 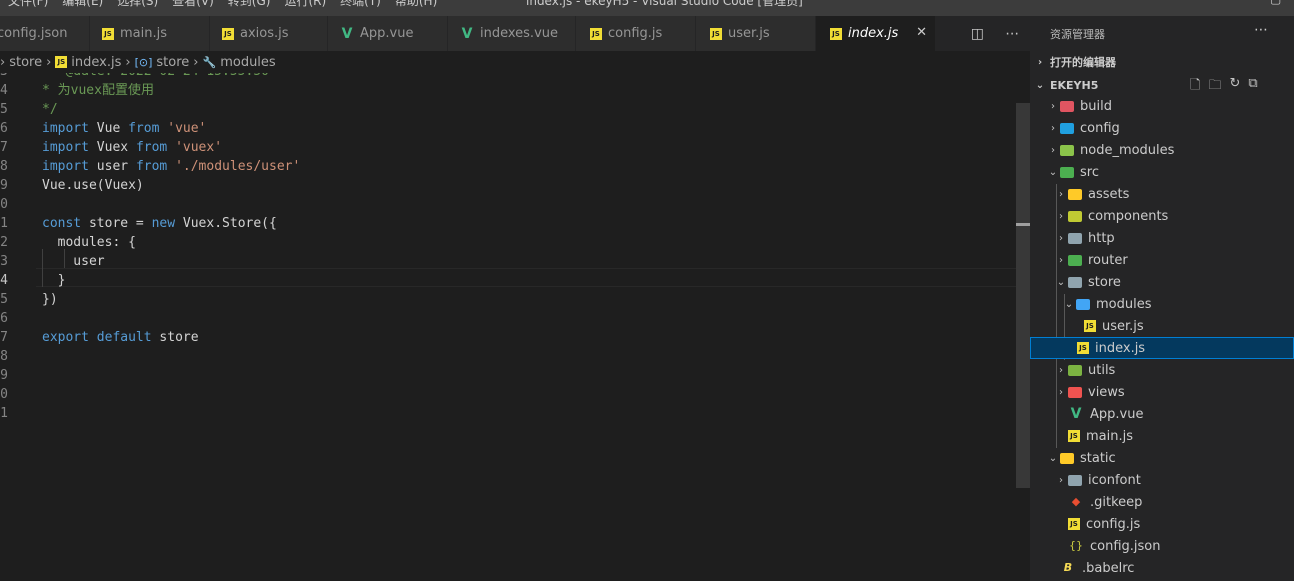 I want to click on code-line: 13 user, so click(x=52, y=261).